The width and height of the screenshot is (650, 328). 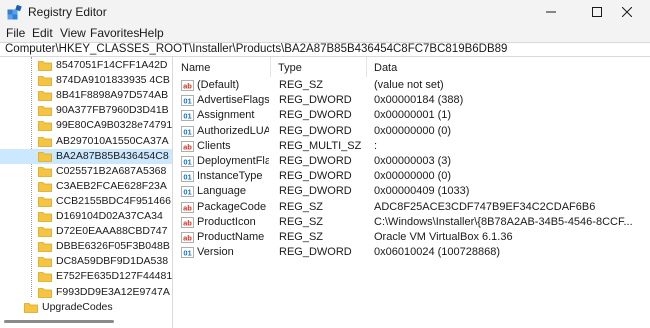 What do you see at coordinates (290, 68) in the screenshot?
I see `column-header-type-label: Type` at bounding box center [290, 68].